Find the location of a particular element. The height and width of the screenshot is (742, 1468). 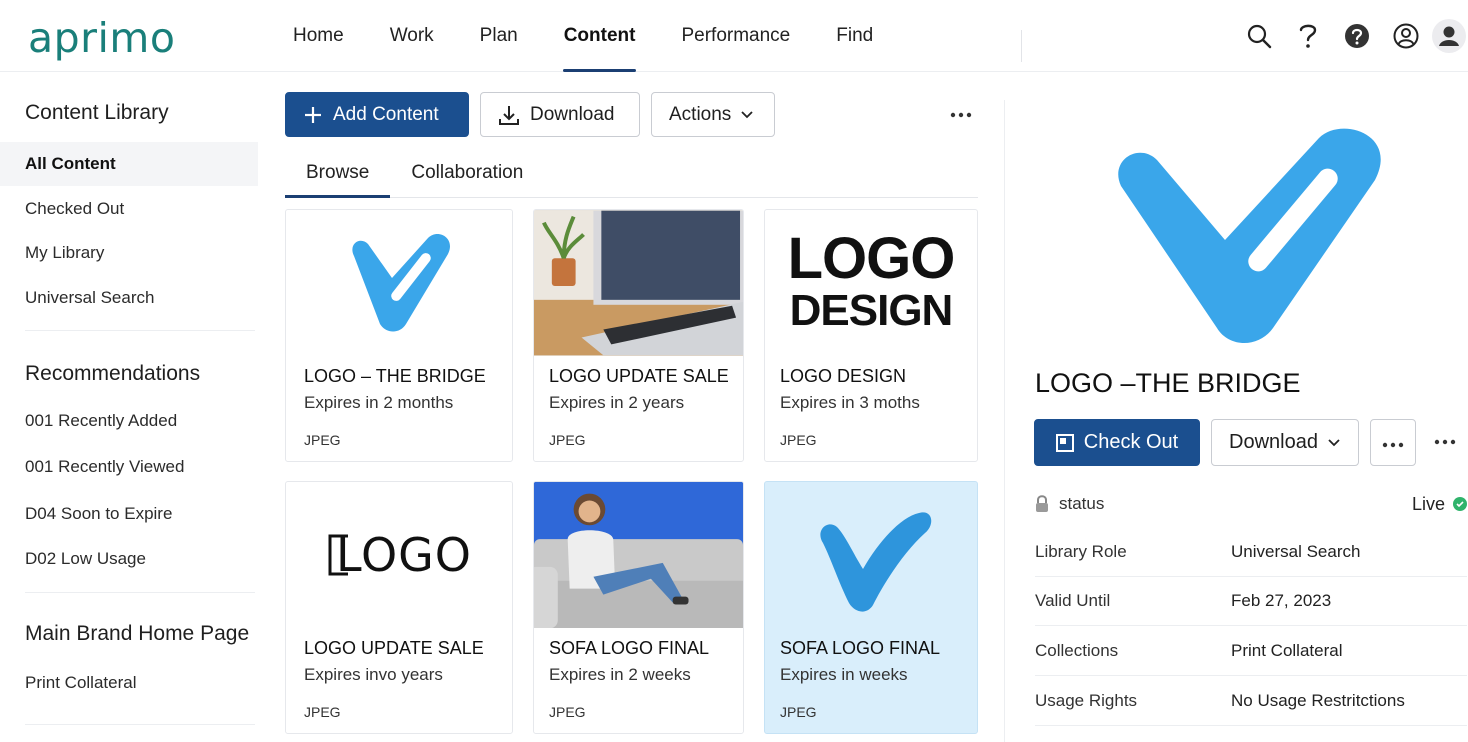

property-row-collections: Collections Print Collateral is located at coordinates (1251, 651).